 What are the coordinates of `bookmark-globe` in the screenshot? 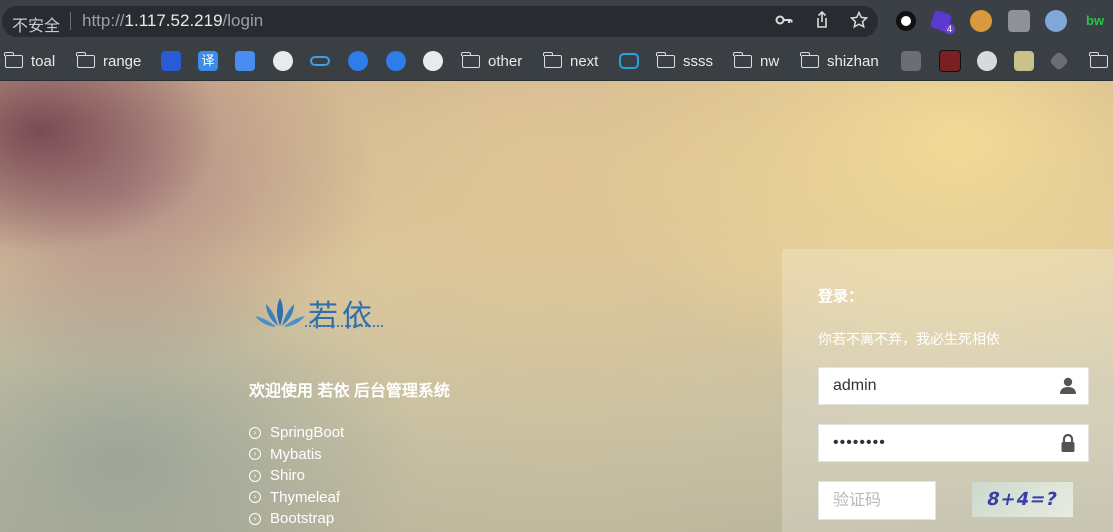 It's located at (433, 61).